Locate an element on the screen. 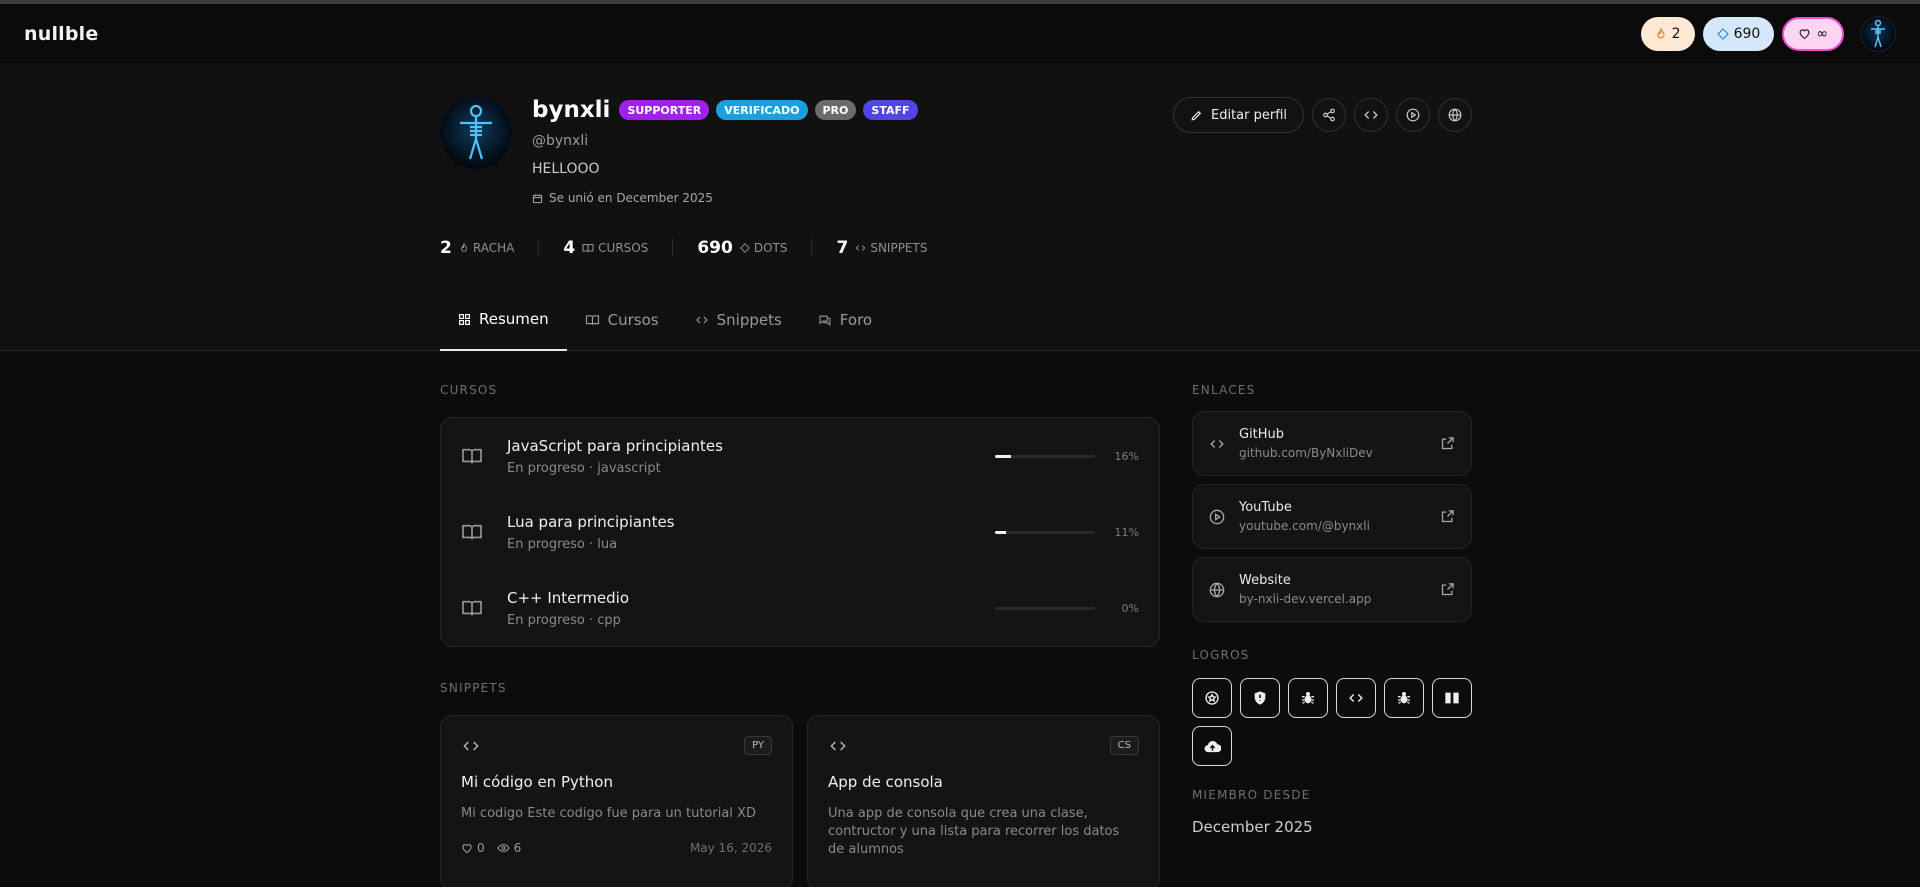  dots-pill: 690 is located at coordinates (1738, 33).